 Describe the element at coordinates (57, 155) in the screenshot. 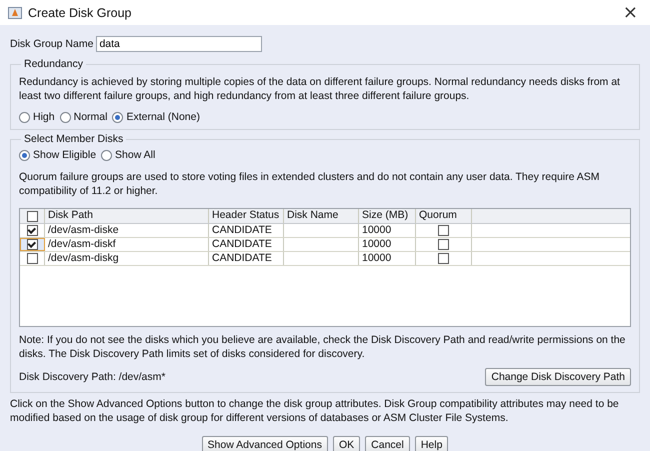

I see `radio-option: Show Eligible` at that location.